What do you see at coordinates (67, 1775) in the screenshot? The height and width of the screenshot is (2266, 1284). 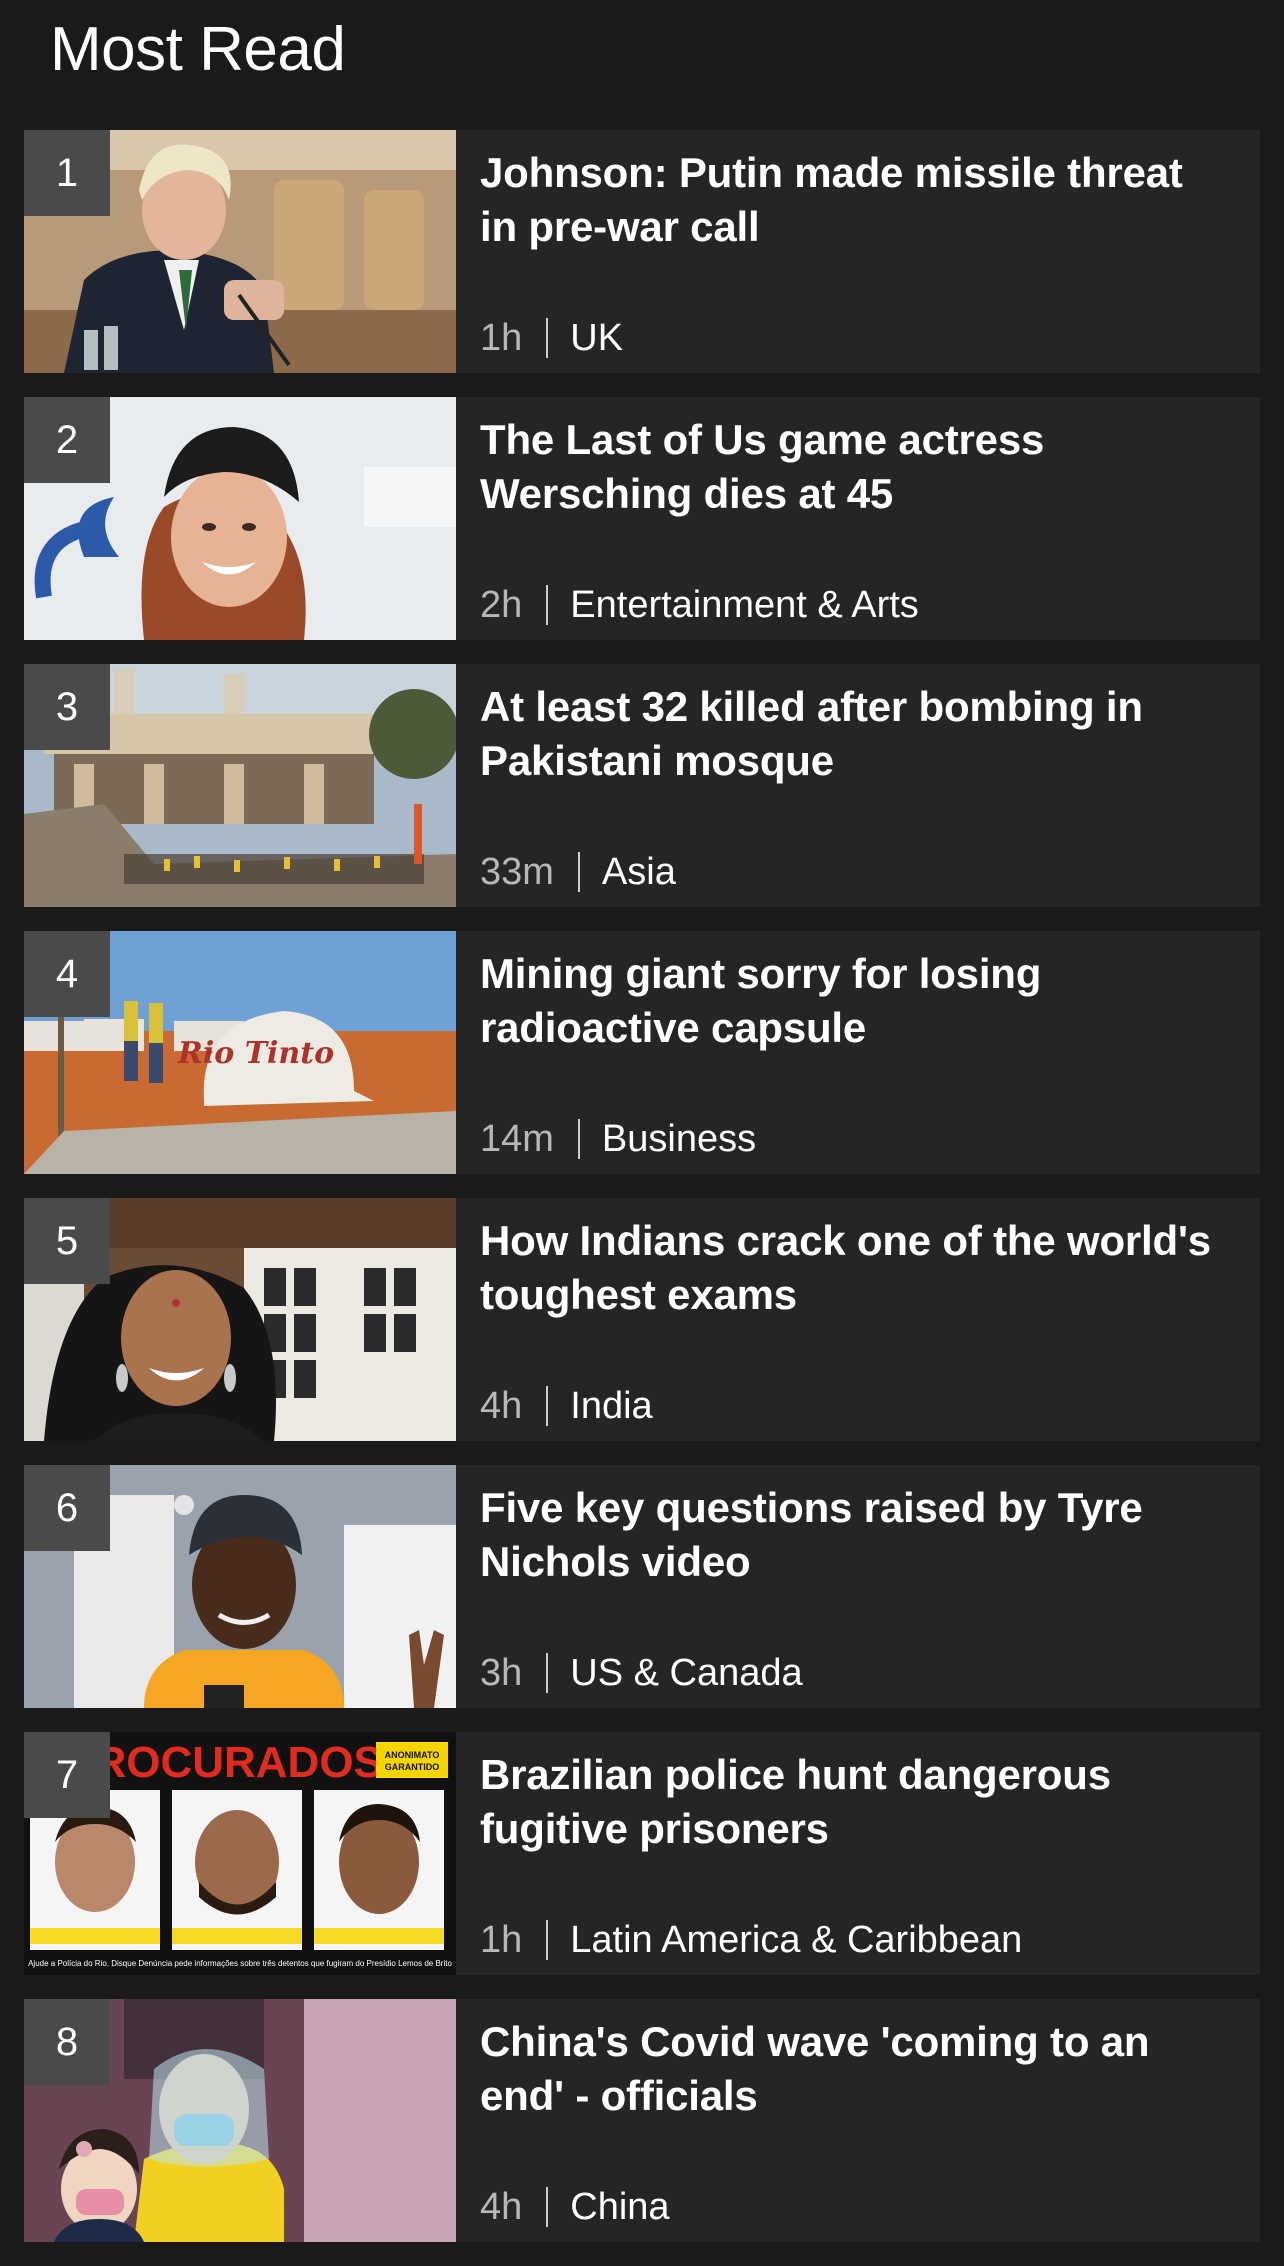 I see `rank-badge: 7` at bounding box center [67, 1775].